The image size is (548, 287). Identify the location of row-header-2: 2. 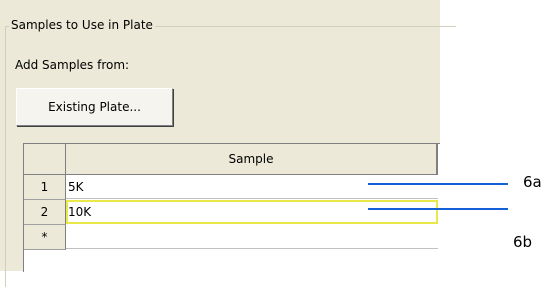
(45, 212).